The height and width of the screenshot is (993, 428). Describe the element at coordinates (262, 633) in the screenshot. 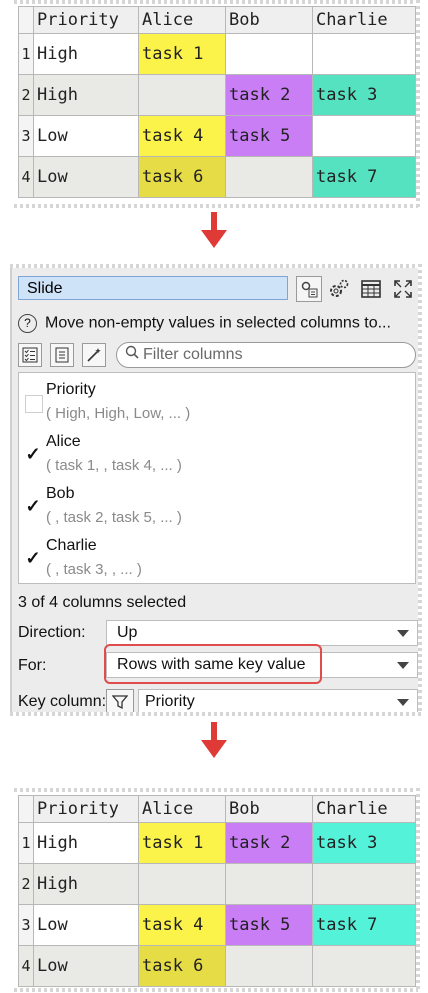

I see `direction-select: Up` at that location.